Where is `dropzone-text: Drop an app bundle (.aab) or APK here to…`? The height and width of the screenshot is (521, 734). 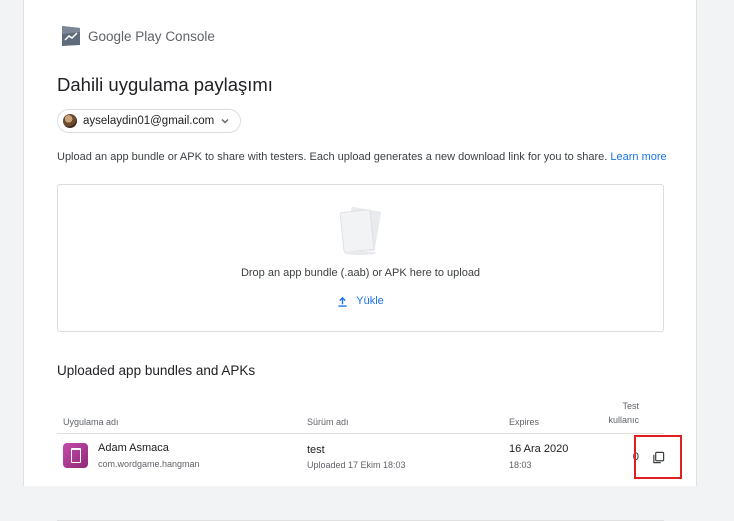
dropzone-text: Drop an app bundle (.aab) or APK here to… is located at coordinates (360, 273).